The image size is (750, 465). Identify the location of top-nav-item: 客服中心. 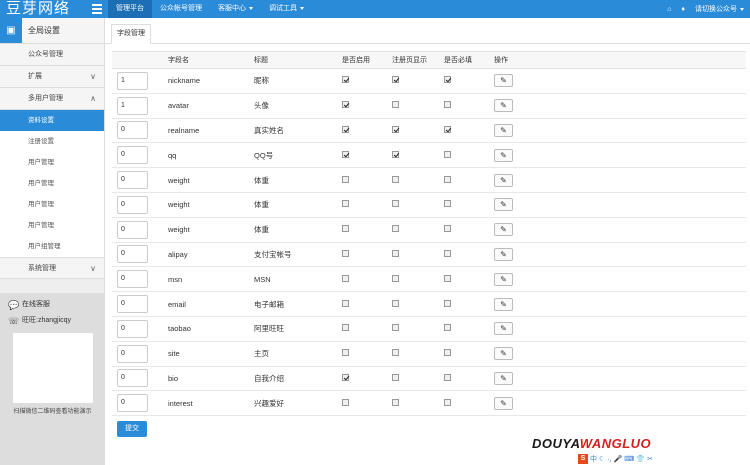
(235, 9).